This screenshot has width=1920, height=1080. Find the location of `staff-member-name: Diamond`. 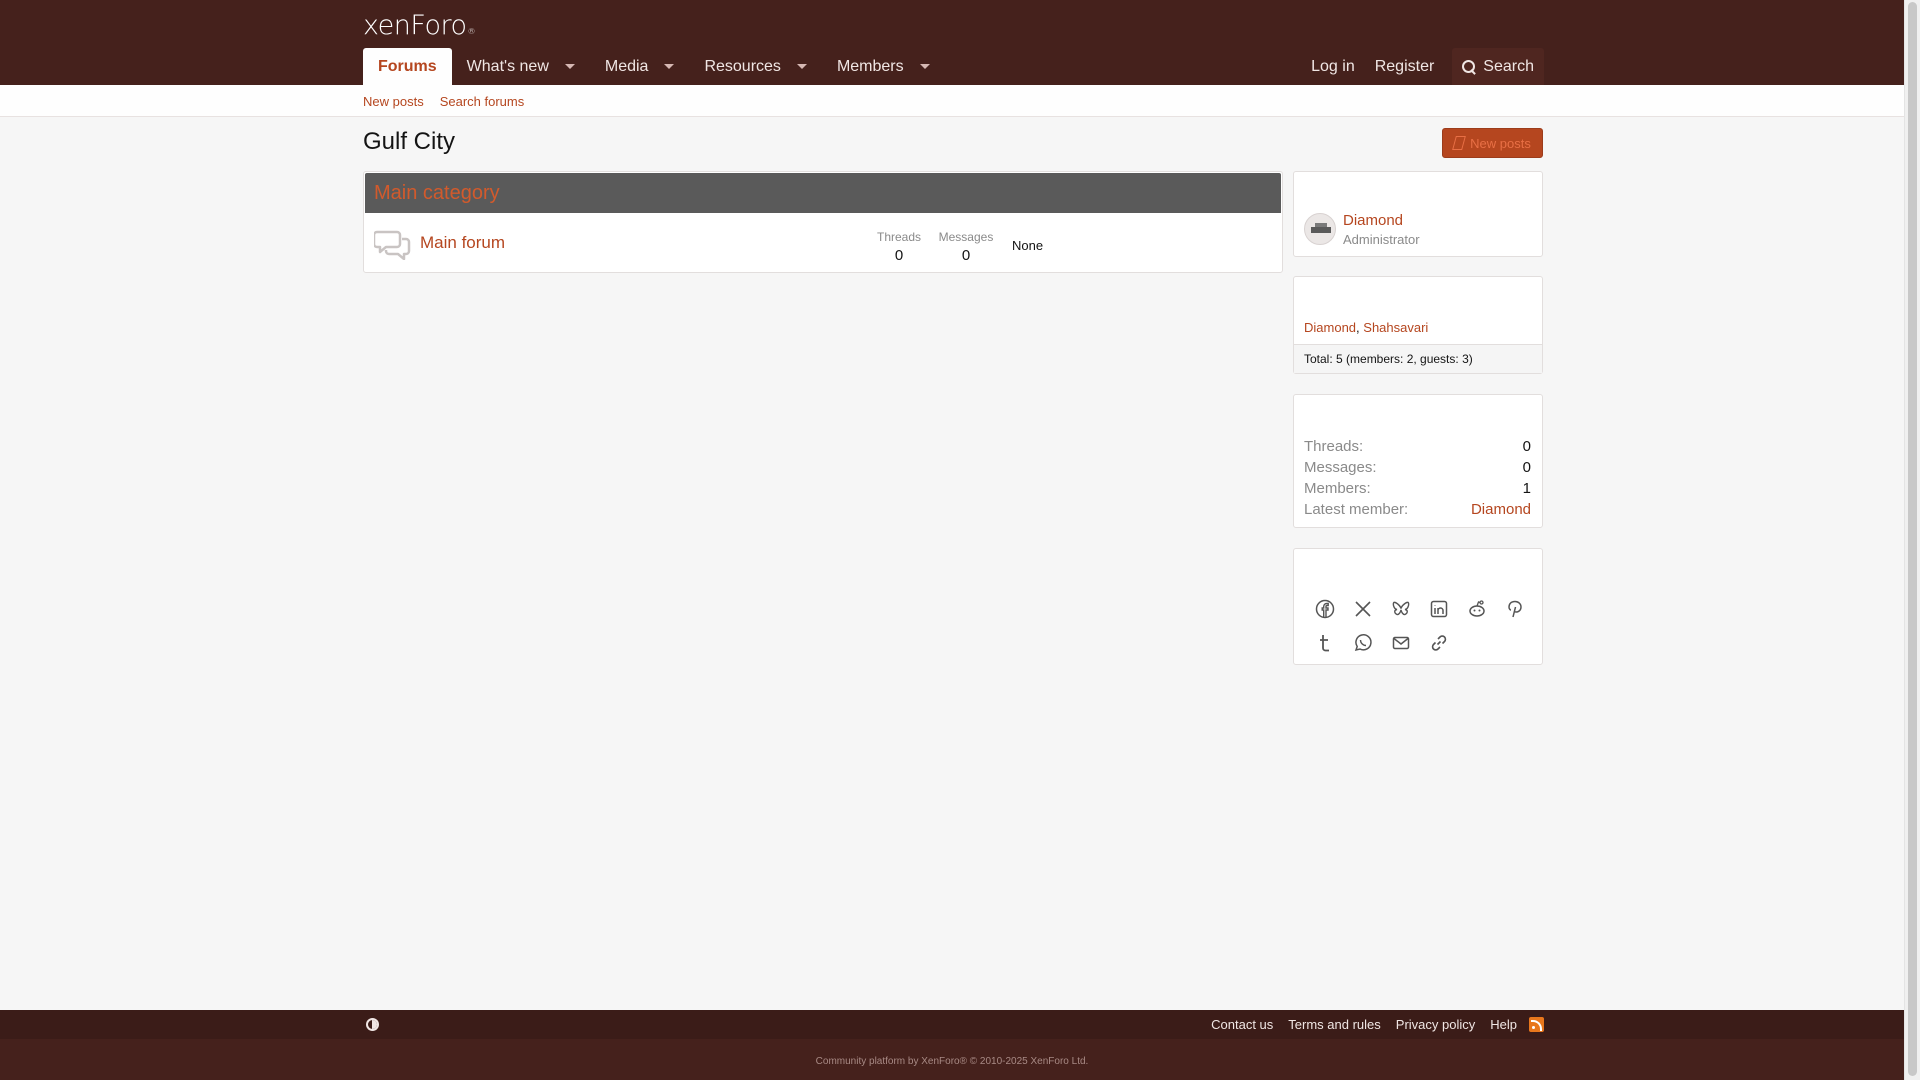

staff-member-name: Diamond is located at coordinates (1373, 220).